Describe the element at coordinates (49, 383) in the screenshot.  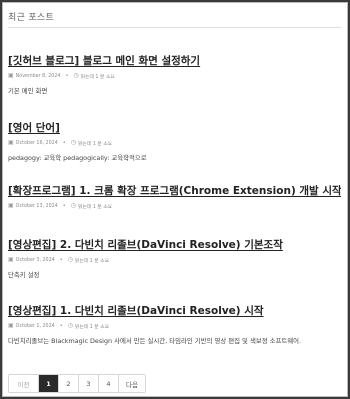
I see `pagination-page-1: 1` at that location.